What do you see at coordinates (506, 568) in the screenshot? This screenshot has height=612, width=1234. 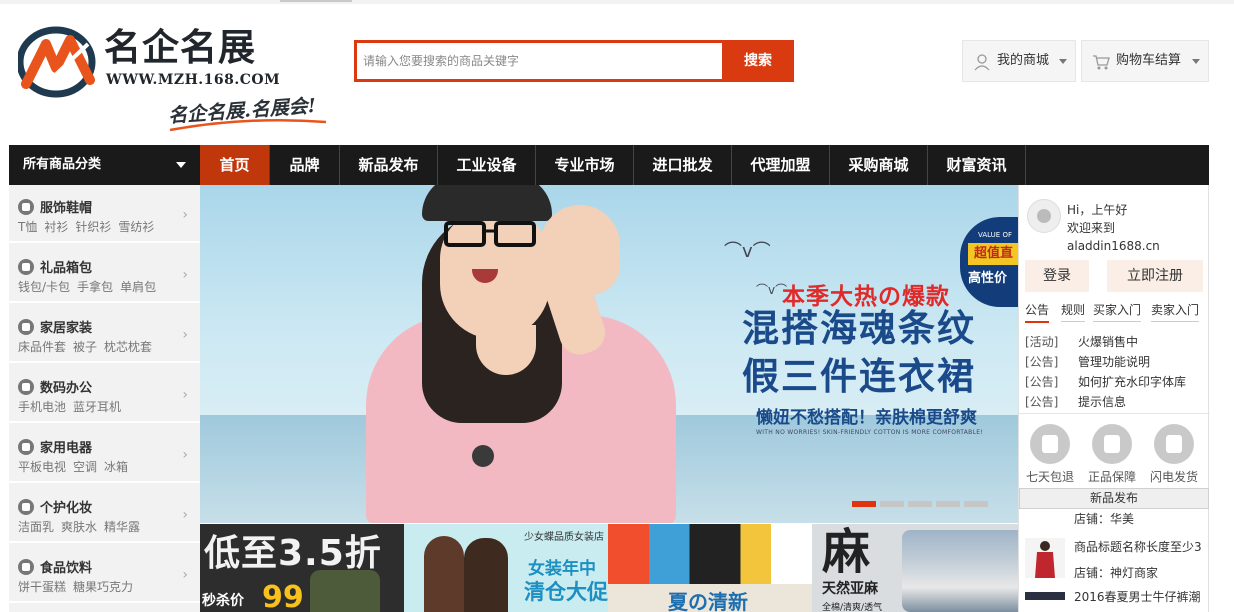 I see `promo-thumb-womens: 少女蝶品质女装店 女装年中 清仓大促` at bounding box center [506, 568].